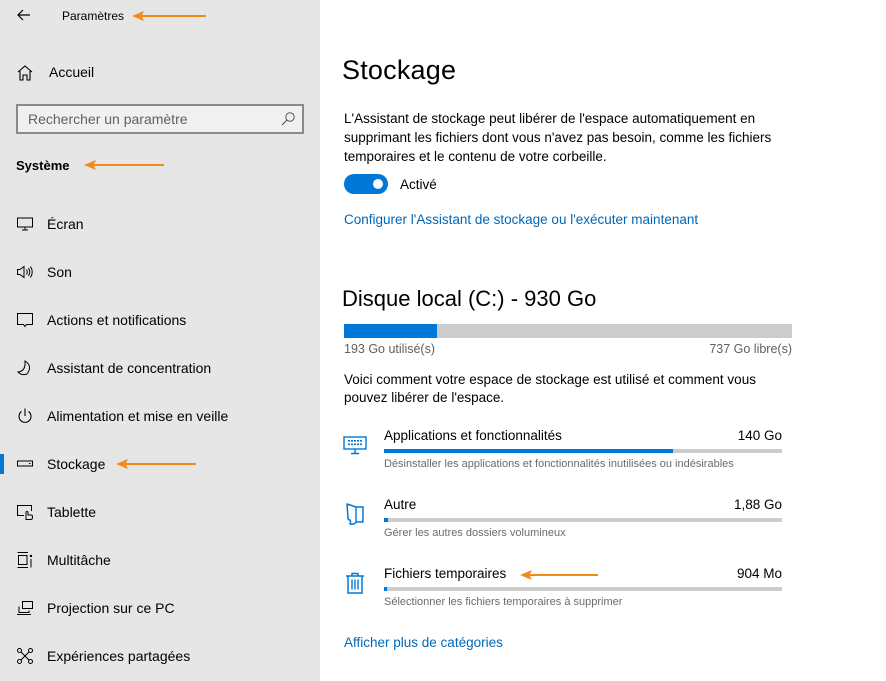  I want to click on sidebar-item-actions-notifications: Actions et notifications, so click(160, 320).